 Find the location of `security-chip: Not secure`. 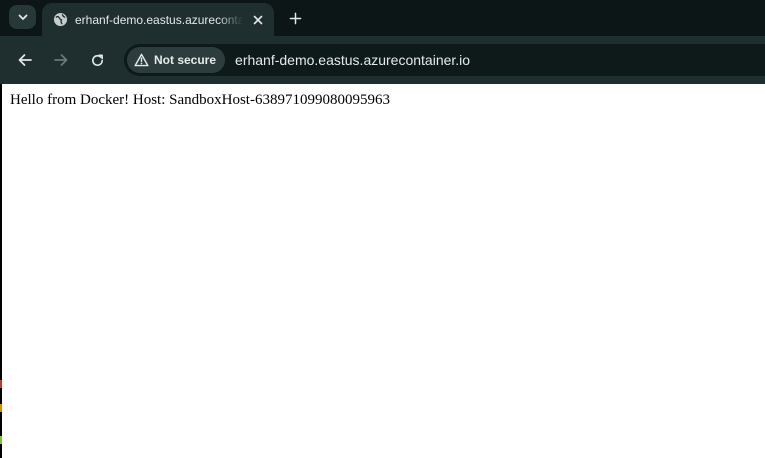

security-chip: Not secure is located at coordinates (176, 60).